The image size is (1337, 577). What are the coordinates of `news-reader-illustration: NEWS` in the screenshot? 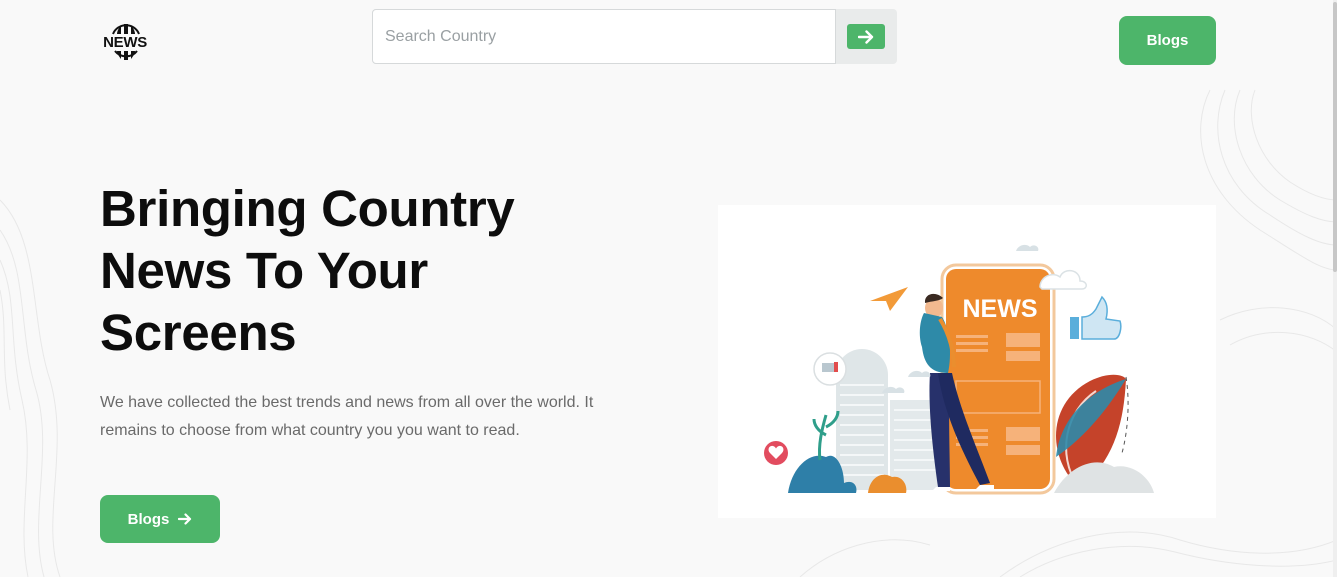 It's located at (959, 369).